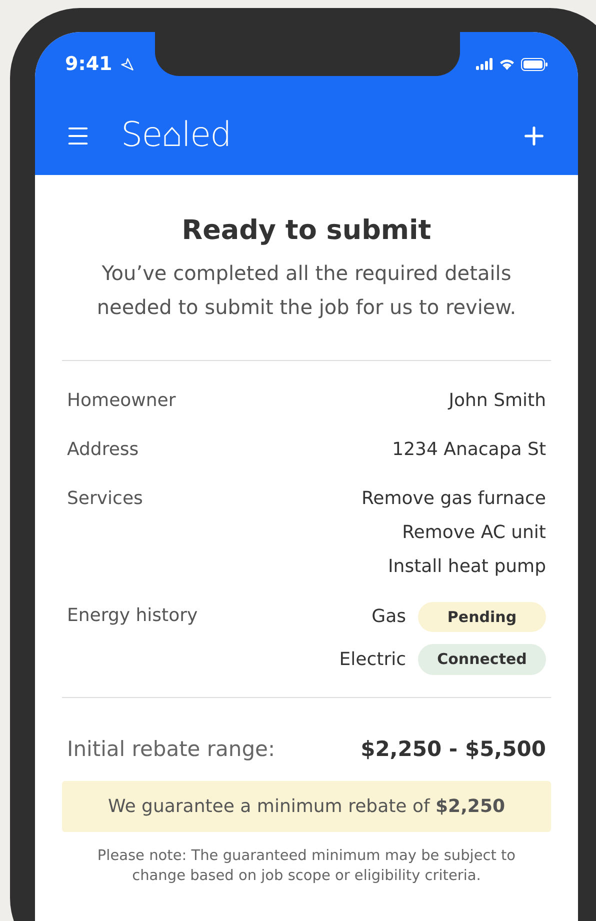 This screenshot has width=596, height=921. Describe the element at coordinates (469, 450) in the screenshot. I see `detail-value: 1234 Anacapa St` at that location.